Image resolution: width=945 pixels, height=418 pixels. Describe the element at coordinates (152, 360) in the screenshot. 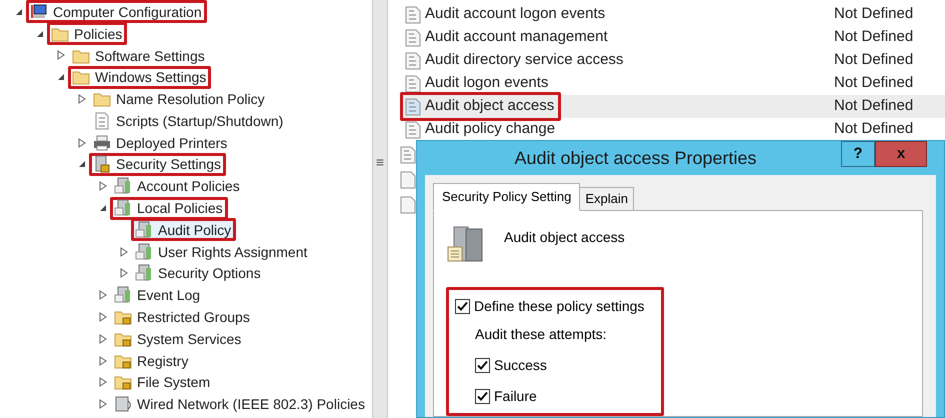

I see `tree-item: Registry` at that location.